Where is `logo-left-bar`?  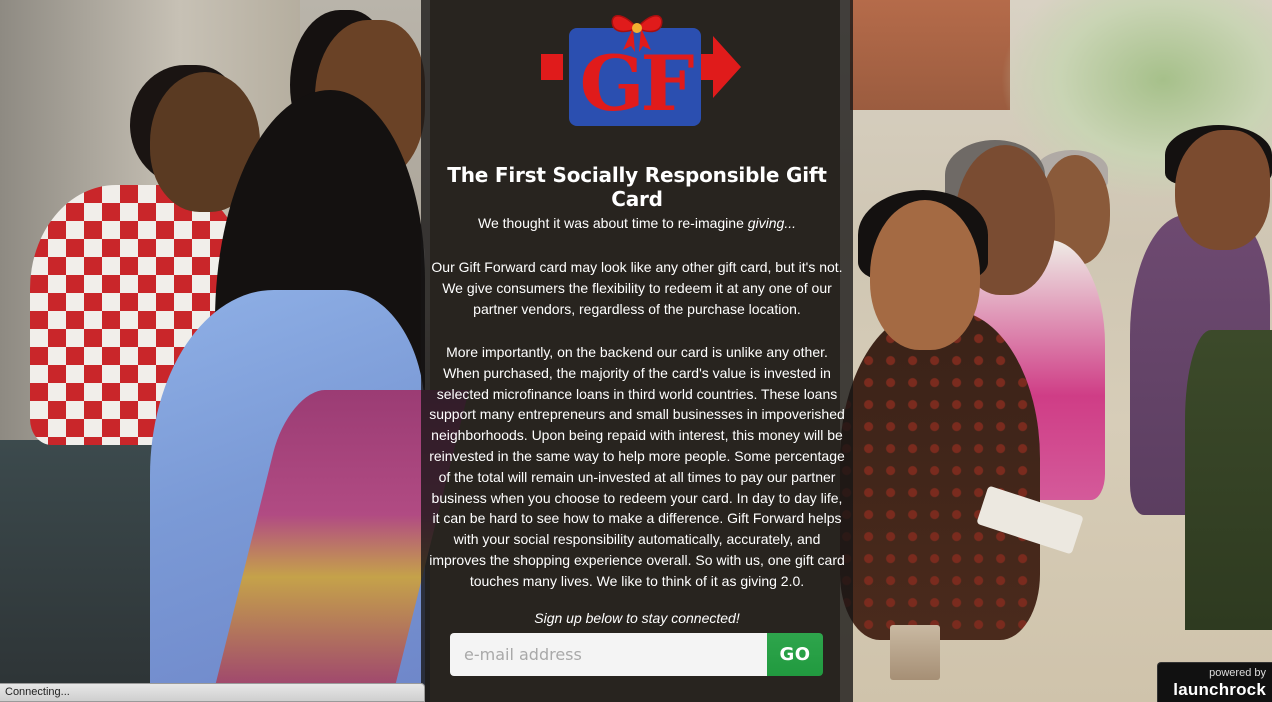 logo-left-bar is located at coordinates (552, 67).